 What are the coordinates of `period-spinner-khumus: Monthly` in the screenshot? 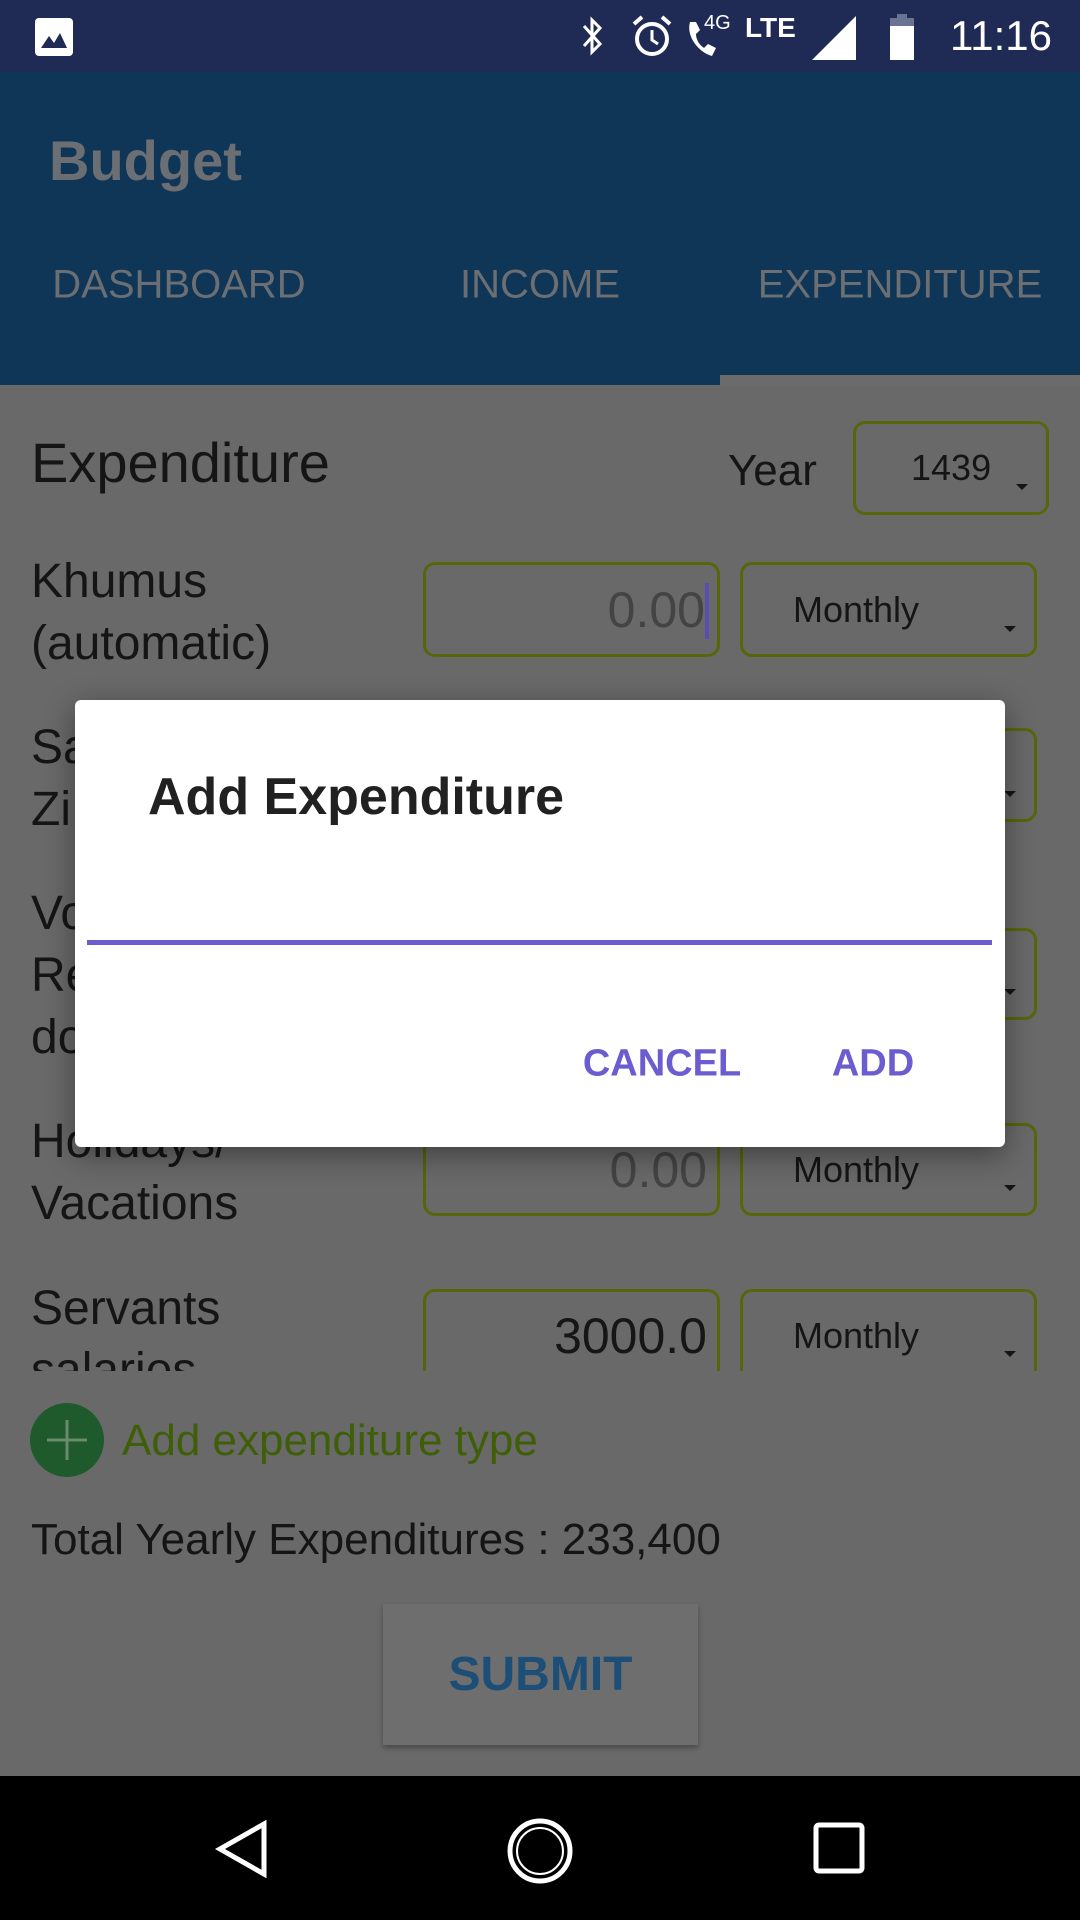 It's located at (888, 609).